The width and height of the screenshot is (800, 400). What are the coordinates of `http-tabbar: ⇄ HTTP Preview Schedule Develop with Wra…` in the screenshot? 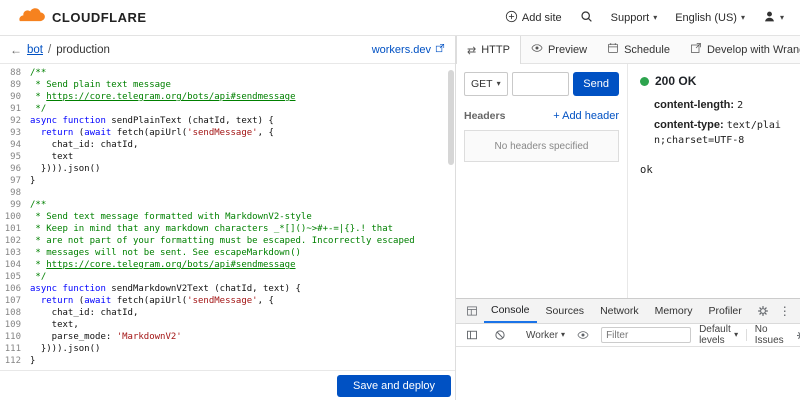 It's located at (628, 50).